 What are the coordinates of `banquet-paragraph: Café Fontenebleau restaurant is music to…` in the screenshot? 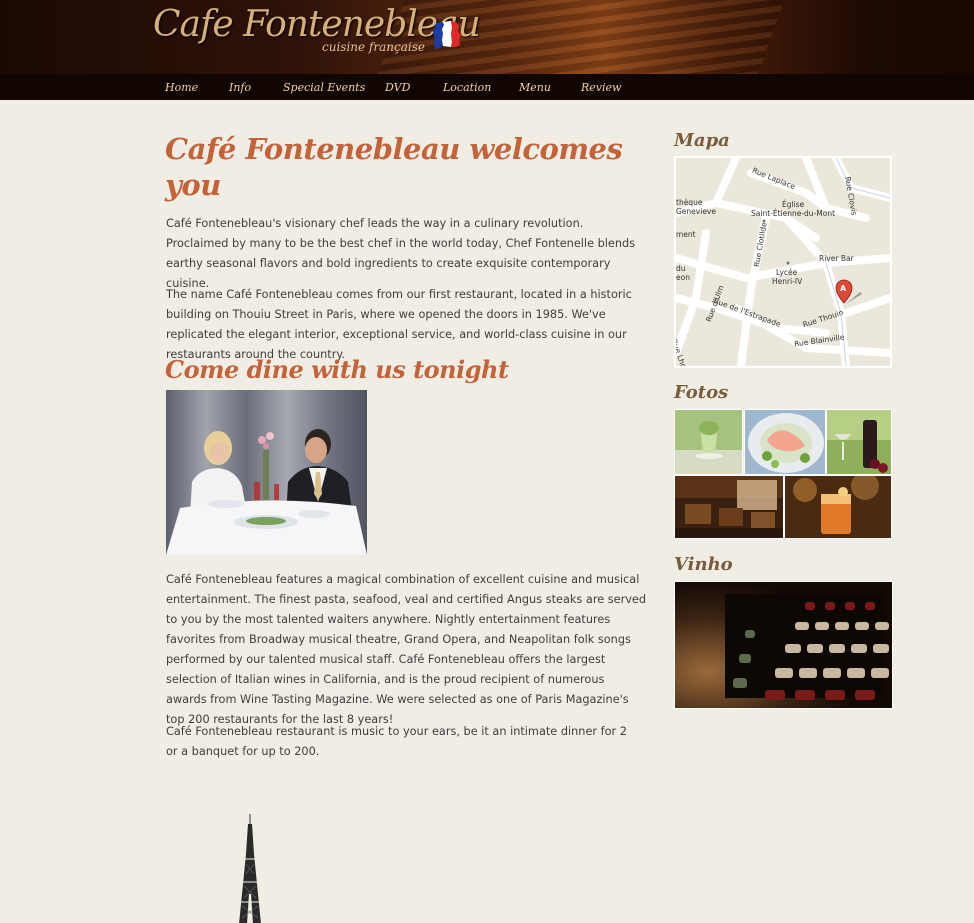 It's located at (396, 741).